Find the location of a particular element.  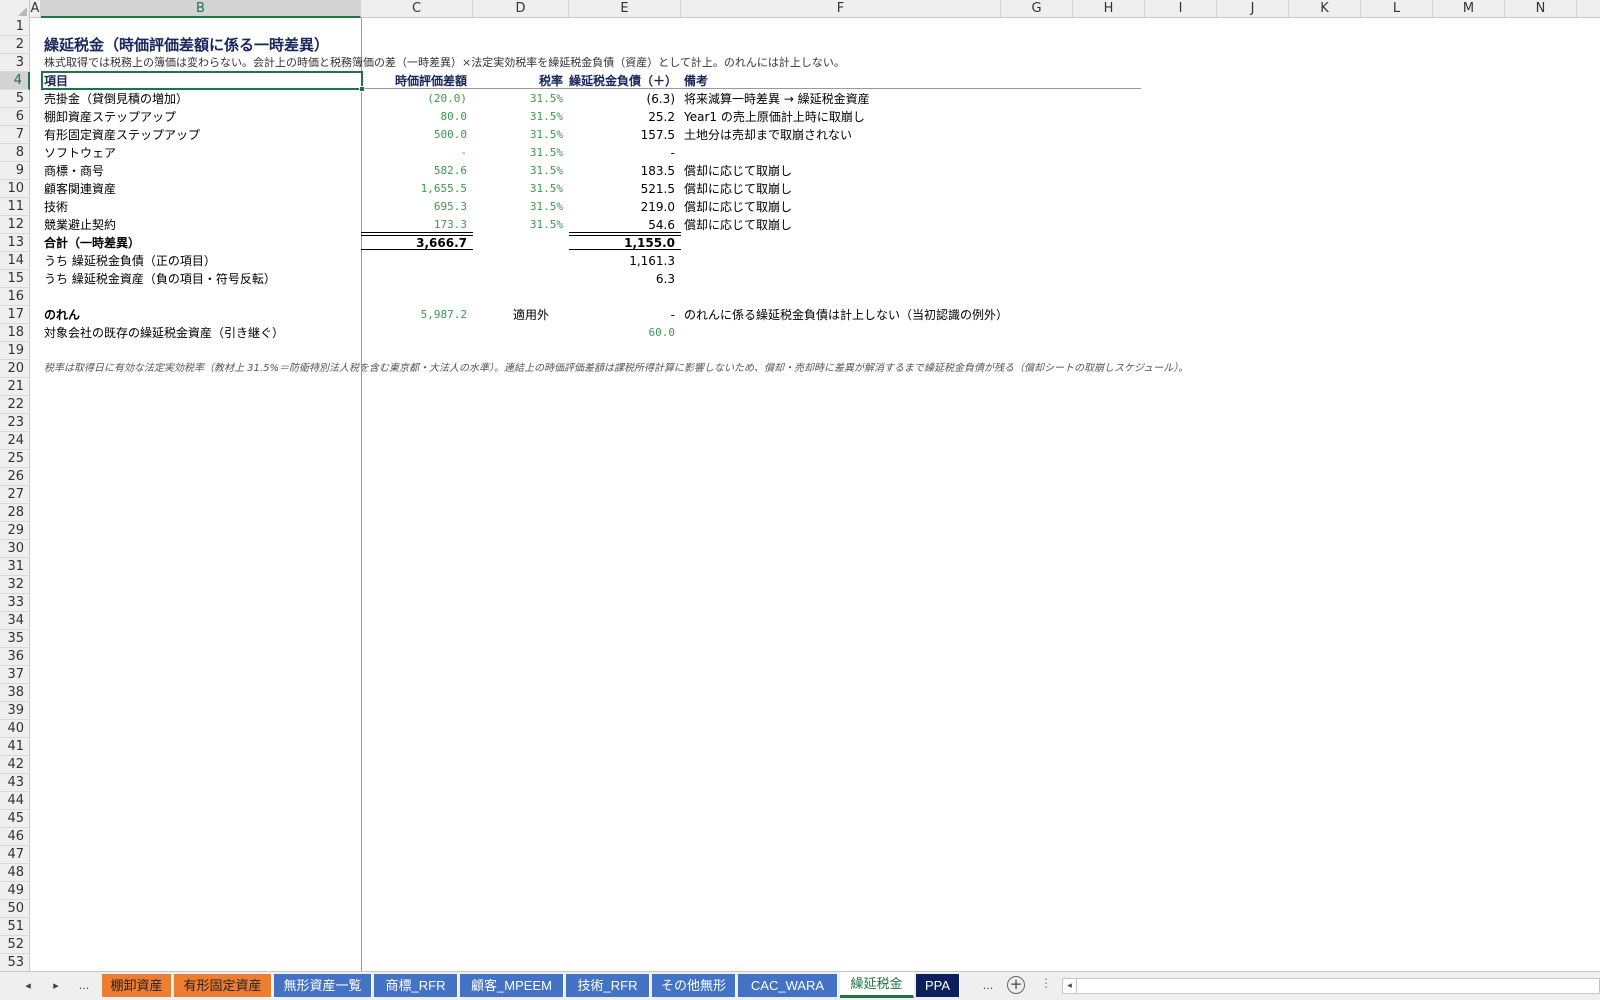

column-header-F: F is located at coordinates (841, 9).